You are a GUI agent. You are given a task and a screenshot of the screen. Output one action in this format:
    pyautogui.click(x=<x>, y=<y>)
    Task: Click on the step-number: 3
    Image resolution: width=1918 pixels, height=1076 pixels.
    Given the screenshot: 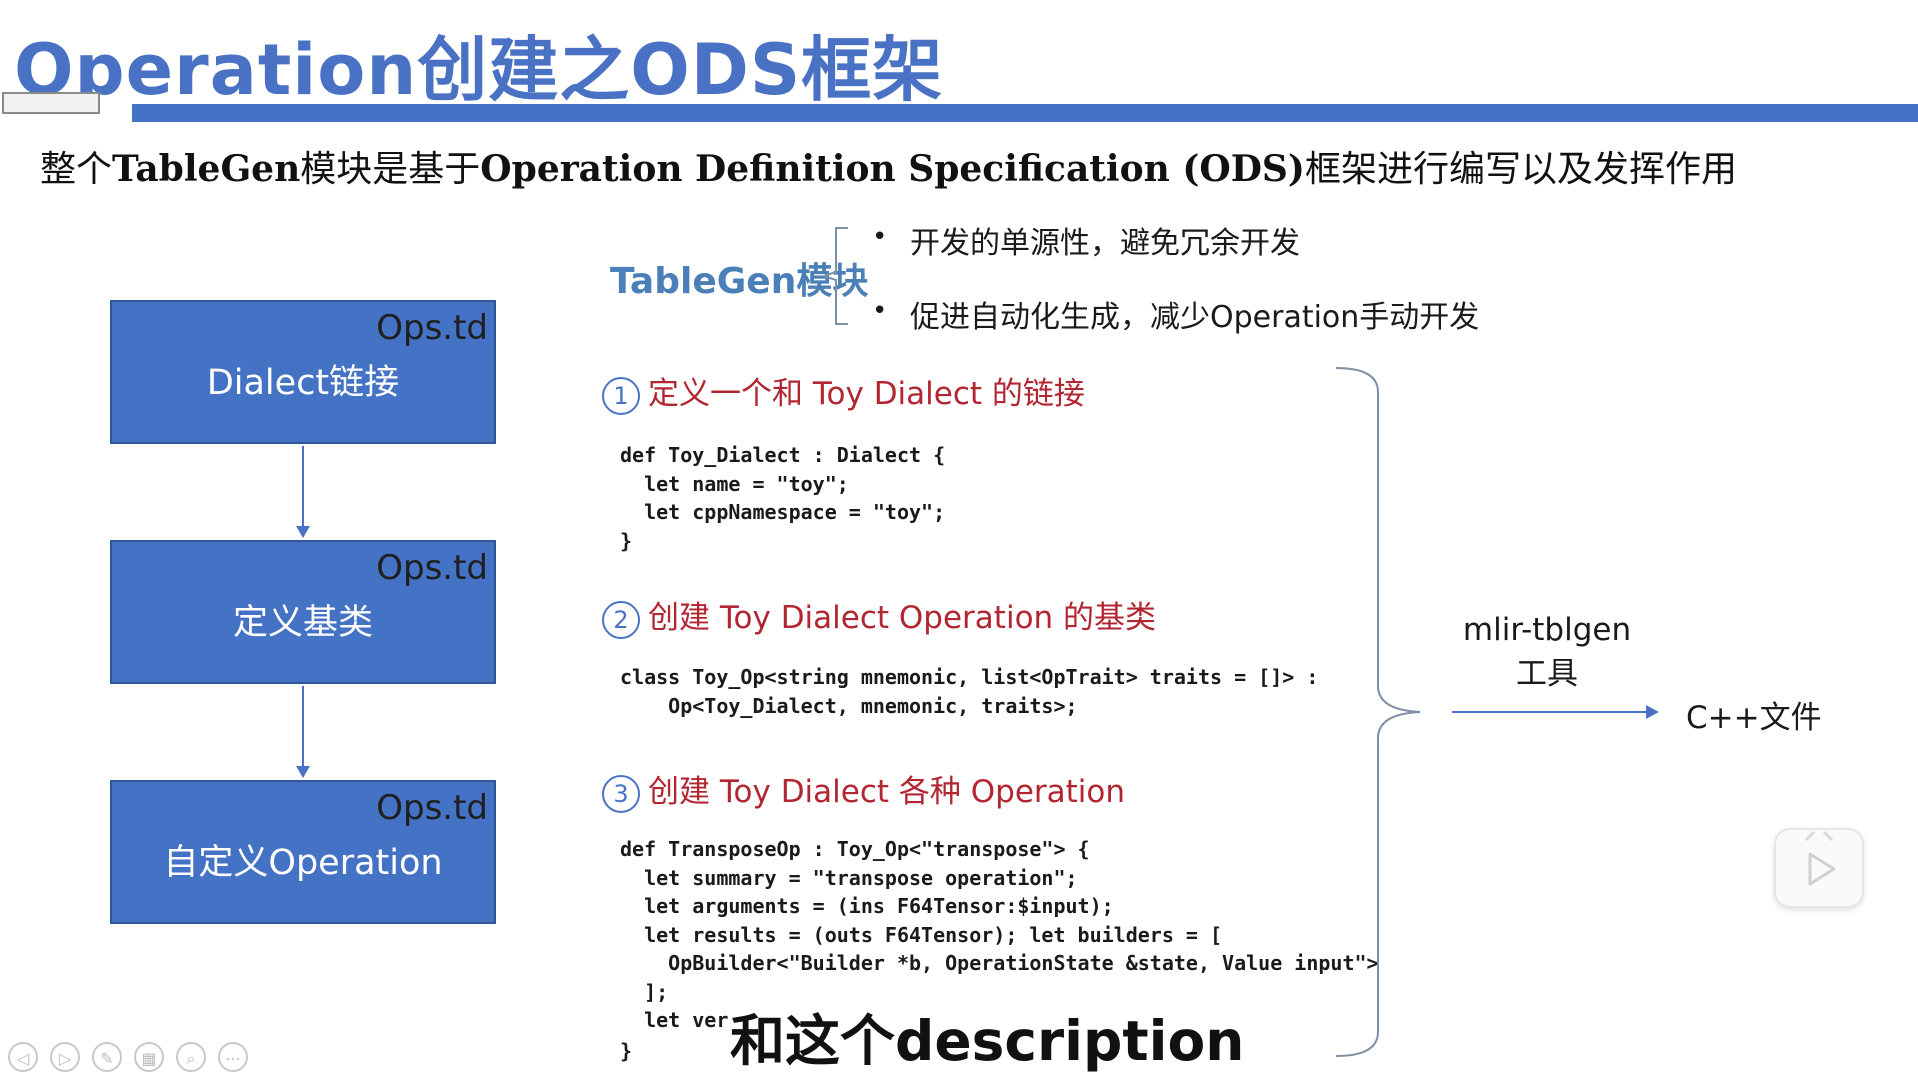 What is the action you would take?
    pyautogui.click(x=621, y=793)
    